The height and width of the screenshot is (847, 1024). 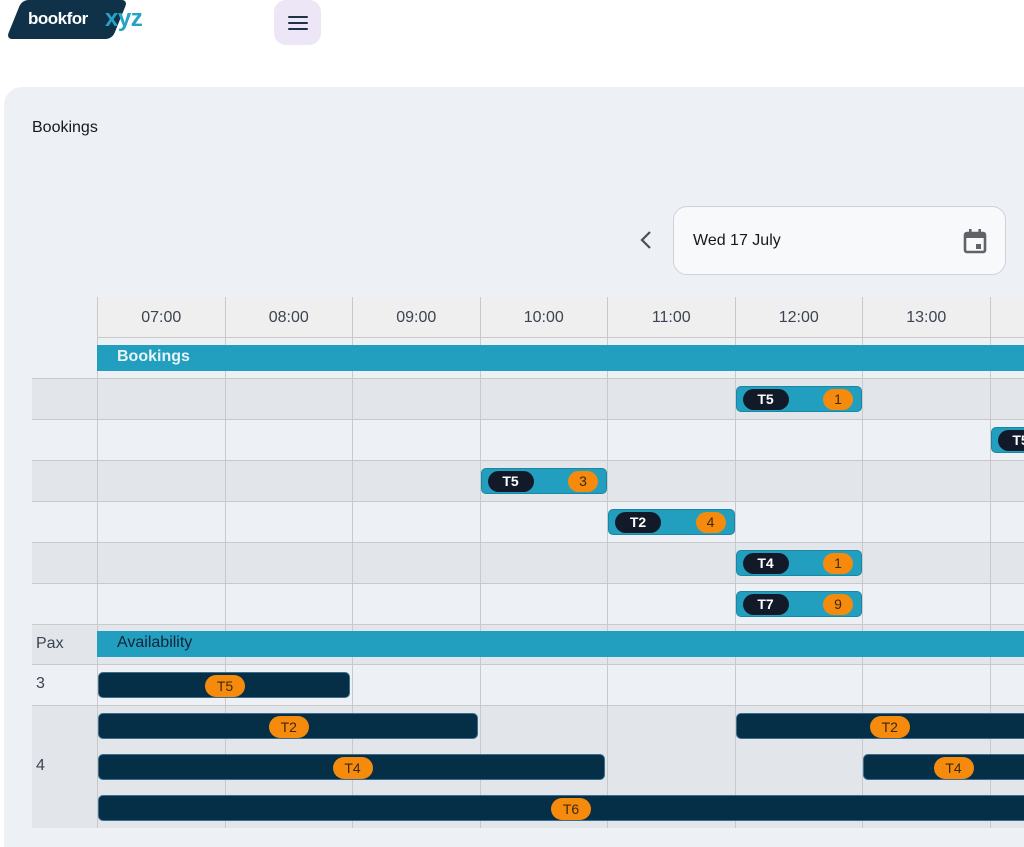 What do you see at coordinates (737, 241) in the screenshot?
I see `date-value: Wed 17 July` at bounding box center [737, 241].